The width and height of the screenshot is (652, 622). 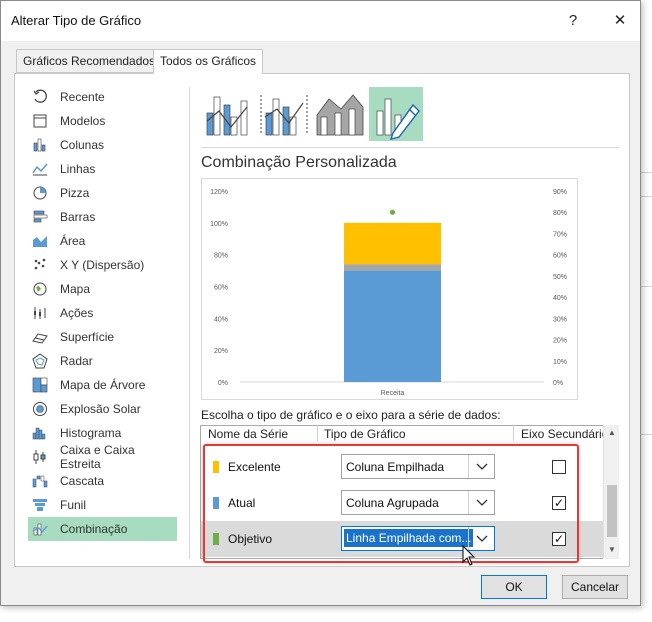 What do you see at coordinates (392, 326) in the screenshot?
I see `bar-segment-atual` at bounding box center [392, 326].